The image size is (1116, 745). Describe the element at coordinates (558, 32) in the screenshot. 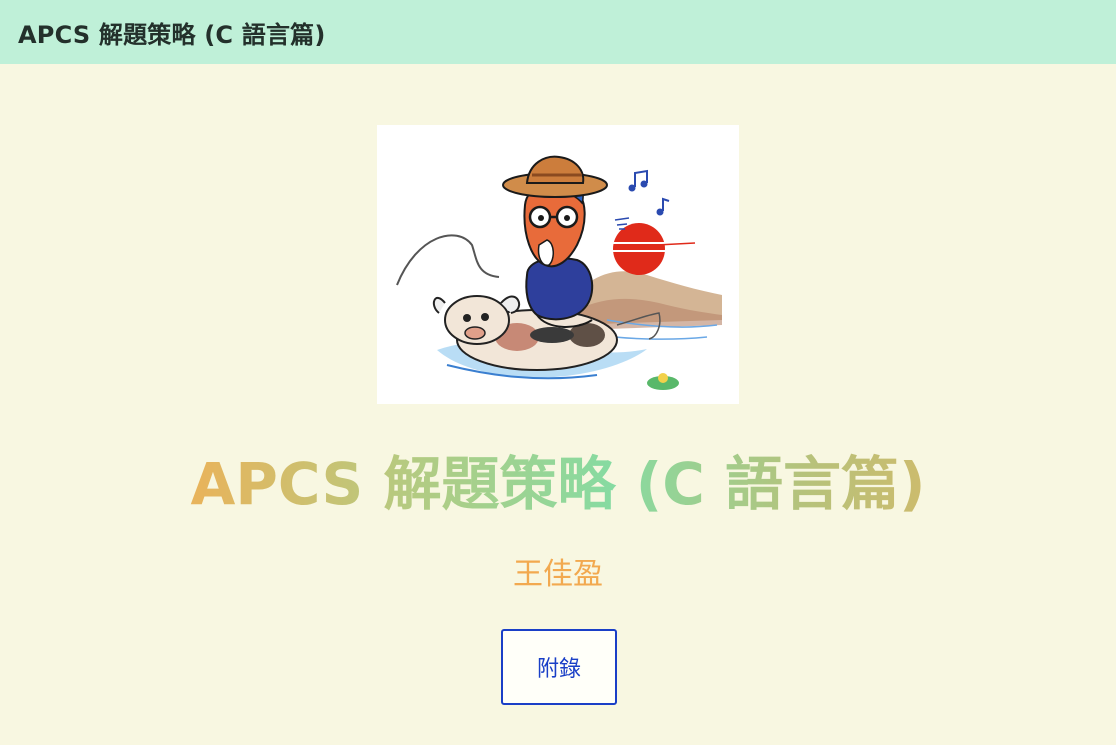

I see `top-bar: APCS 解題策略 (C 語言篇)` at that location.